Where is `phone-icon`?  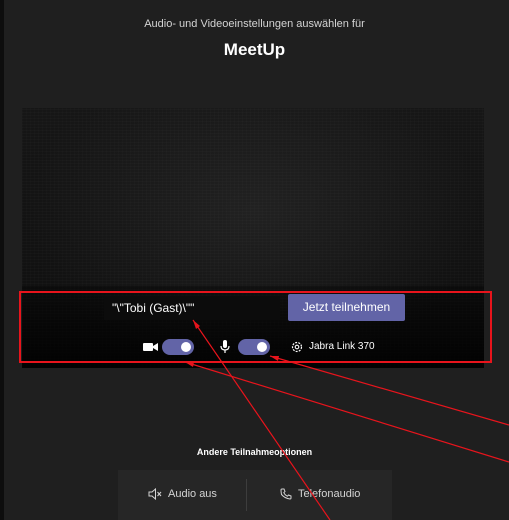
phone-icon is located at coordinates (286, 494).